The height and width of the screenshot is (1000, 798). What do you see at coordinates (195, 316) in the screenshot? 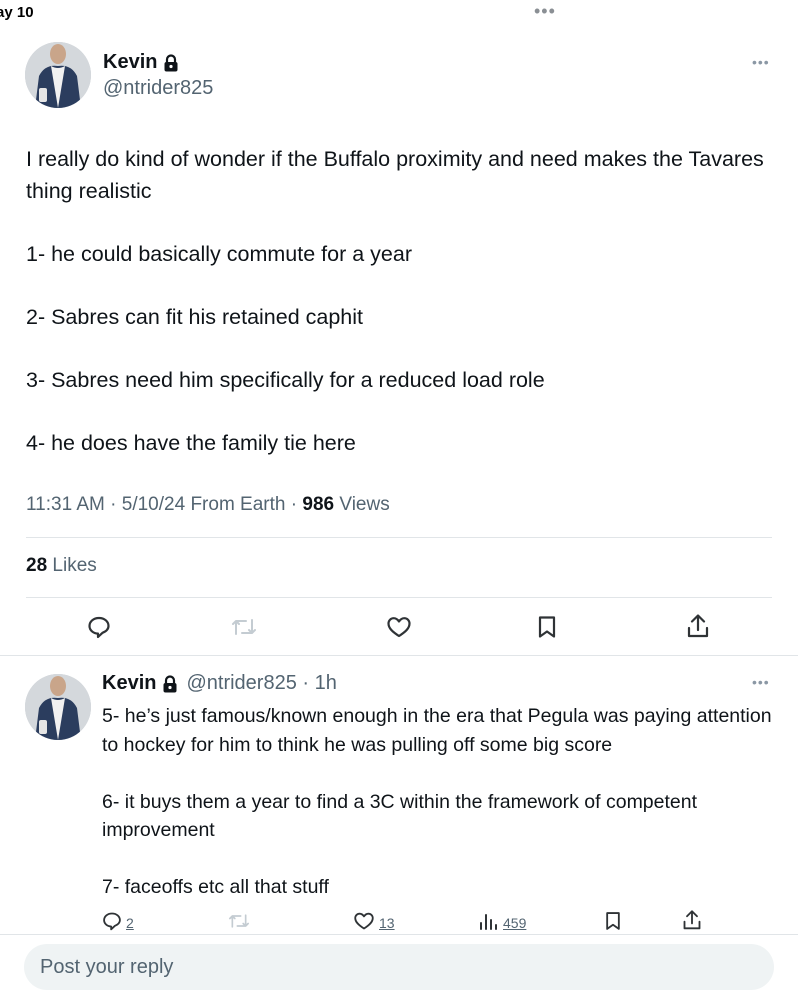
I see `tweet-paragraph: 2- Sabres can fit his retained caphit` at bounding box center [195, 316].